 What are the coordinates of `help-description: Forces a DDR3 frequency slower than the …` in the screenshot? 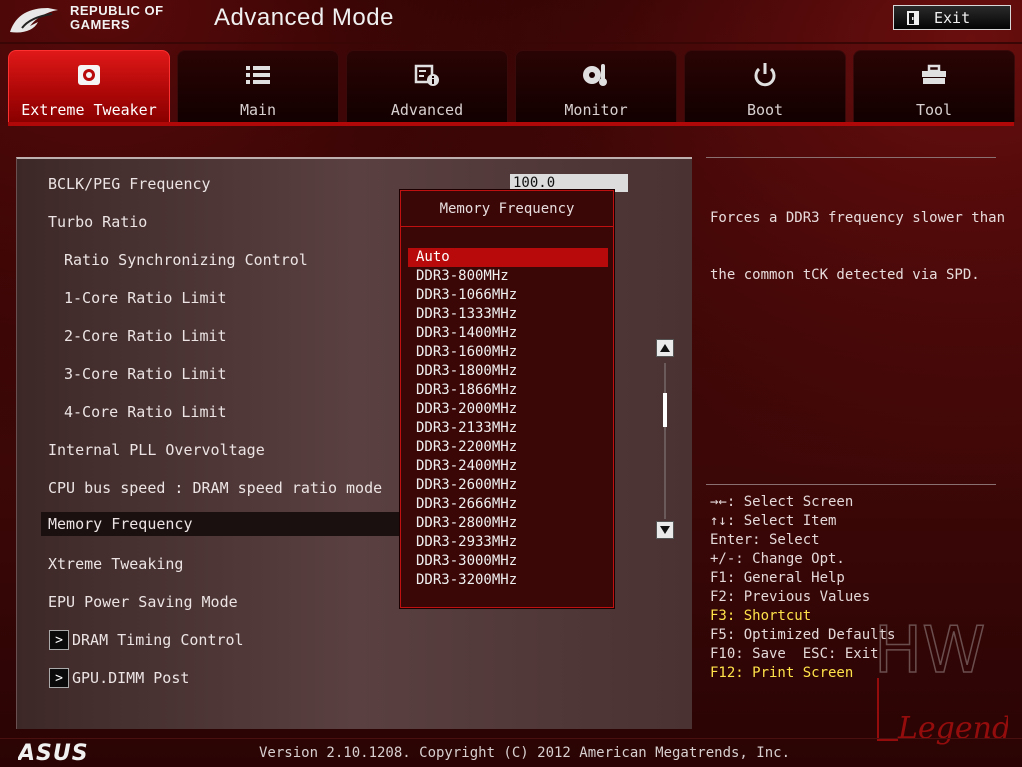 It's located at (858, 237).